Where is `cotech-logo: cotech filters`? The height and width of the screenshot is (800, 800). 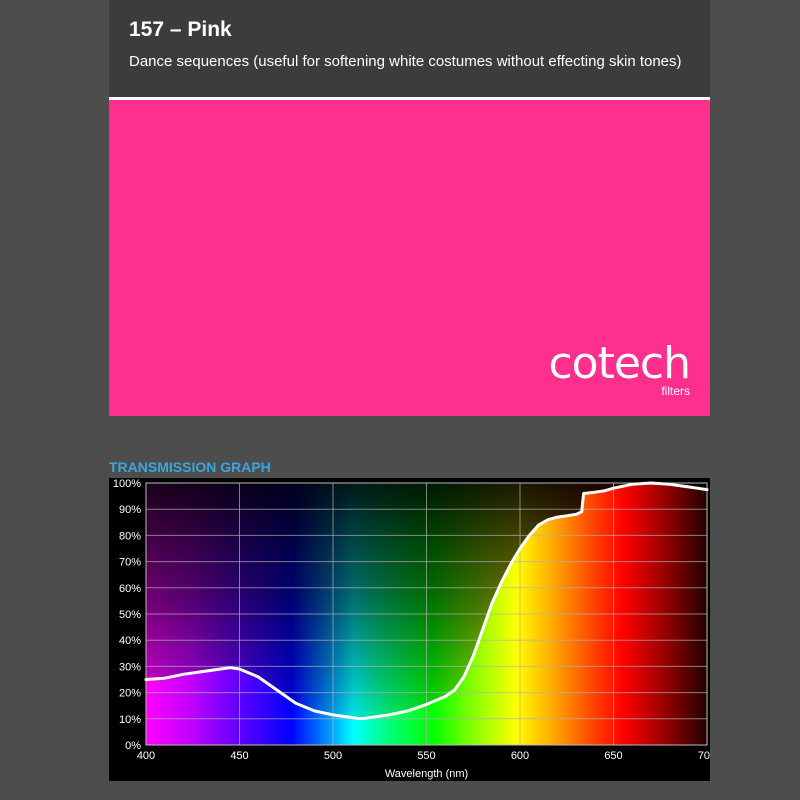 cotech-logo: cotech filters is located at coordinates (619, 368).